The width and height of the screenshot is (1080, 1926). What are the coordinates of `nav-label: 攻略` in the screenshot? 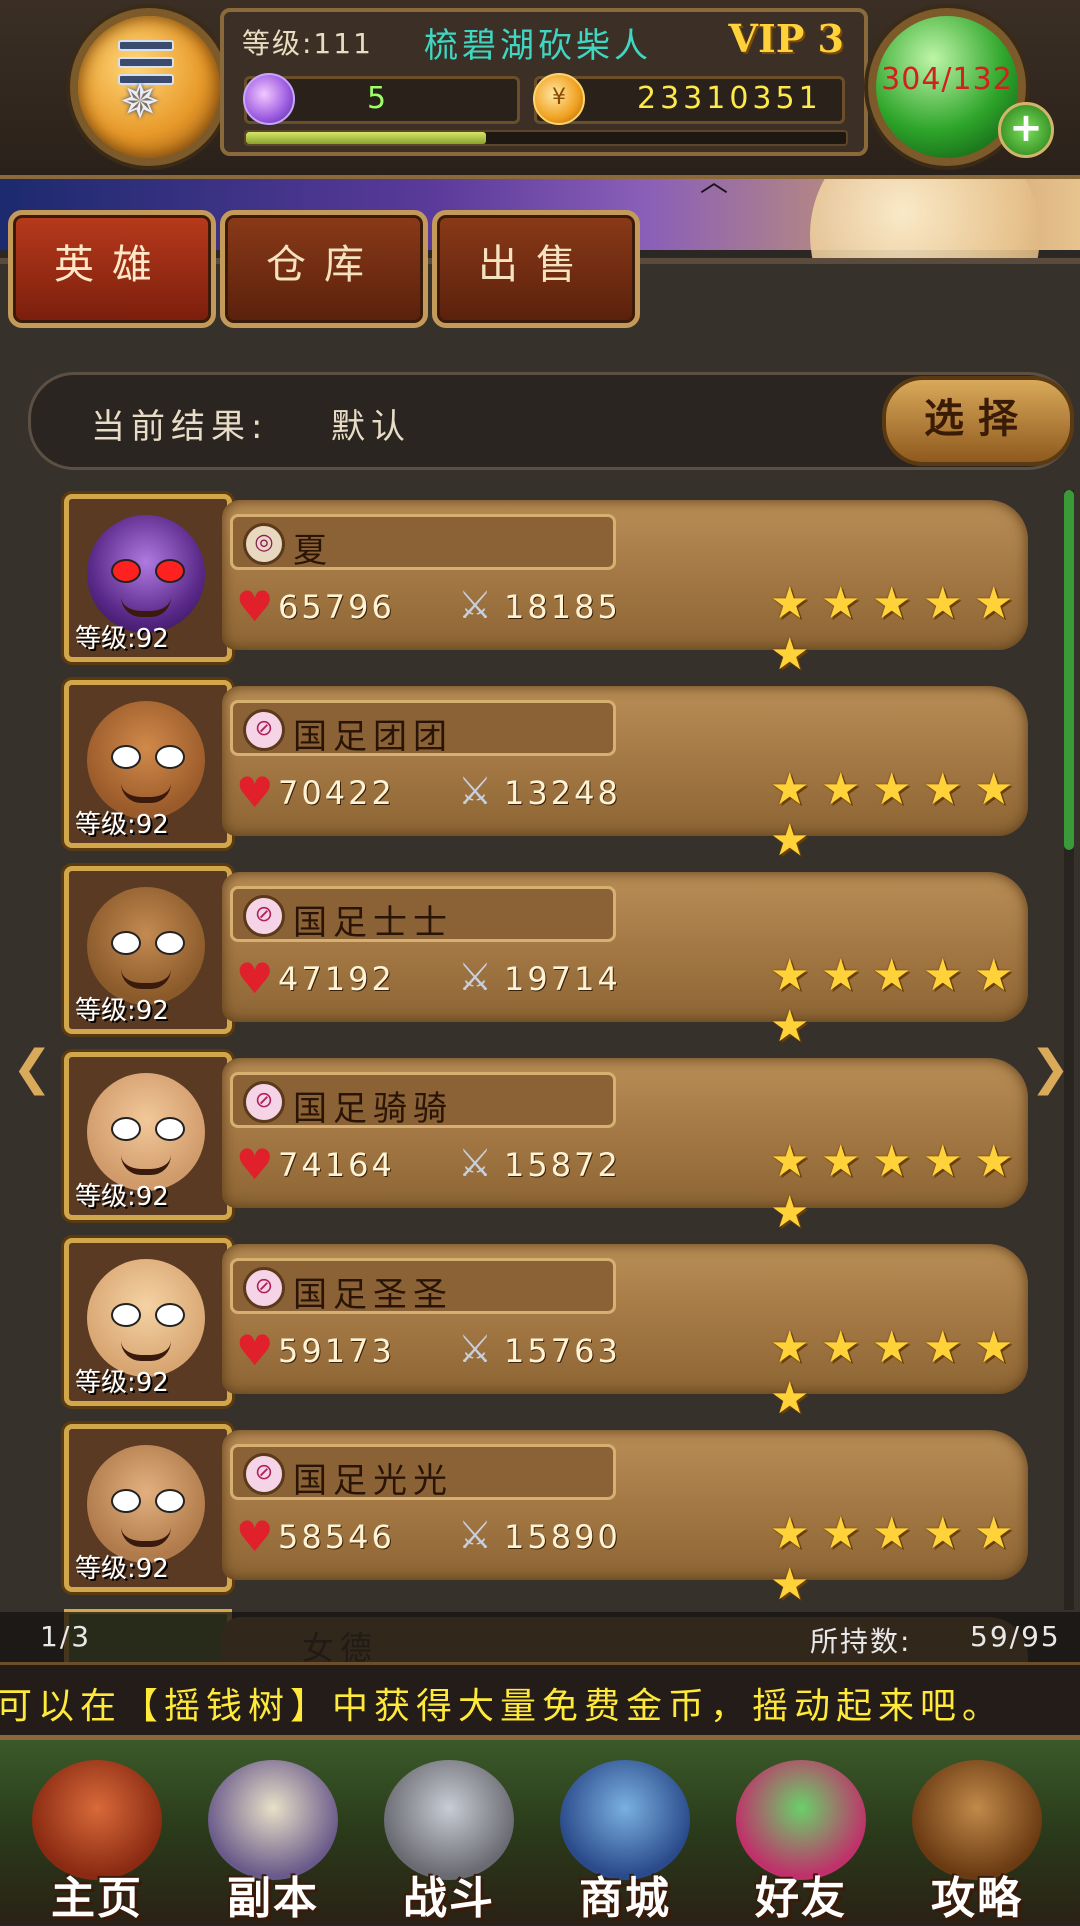 It's located at (977, 1898).